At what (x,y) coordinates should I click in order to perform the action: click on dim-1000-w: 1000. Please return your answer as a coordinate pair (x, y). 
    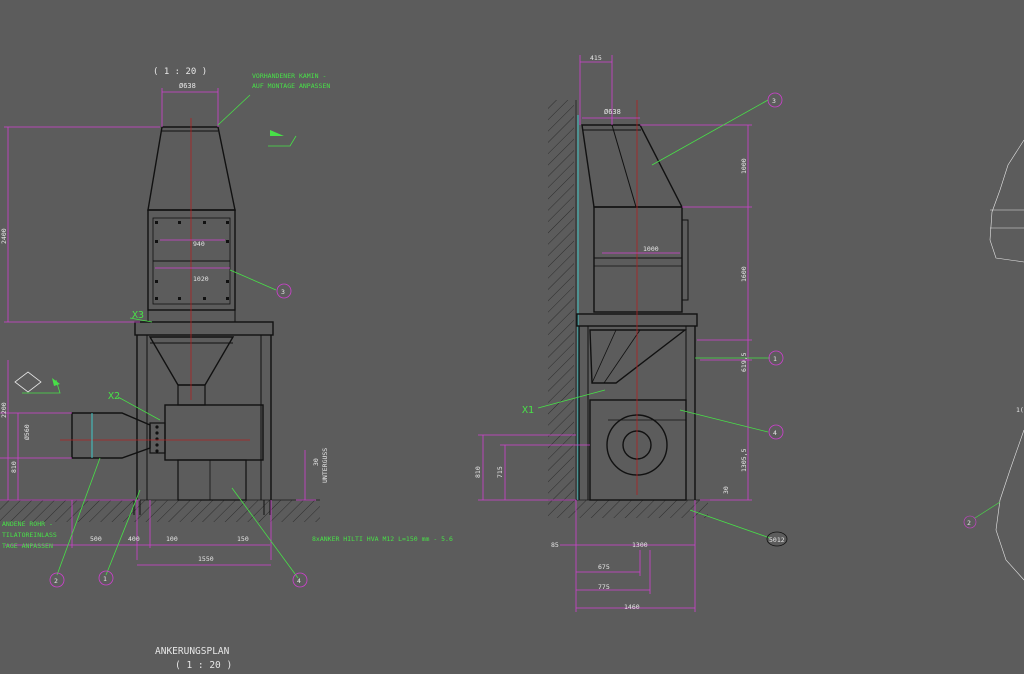
    Looking at the image, I should click on (651, 249).